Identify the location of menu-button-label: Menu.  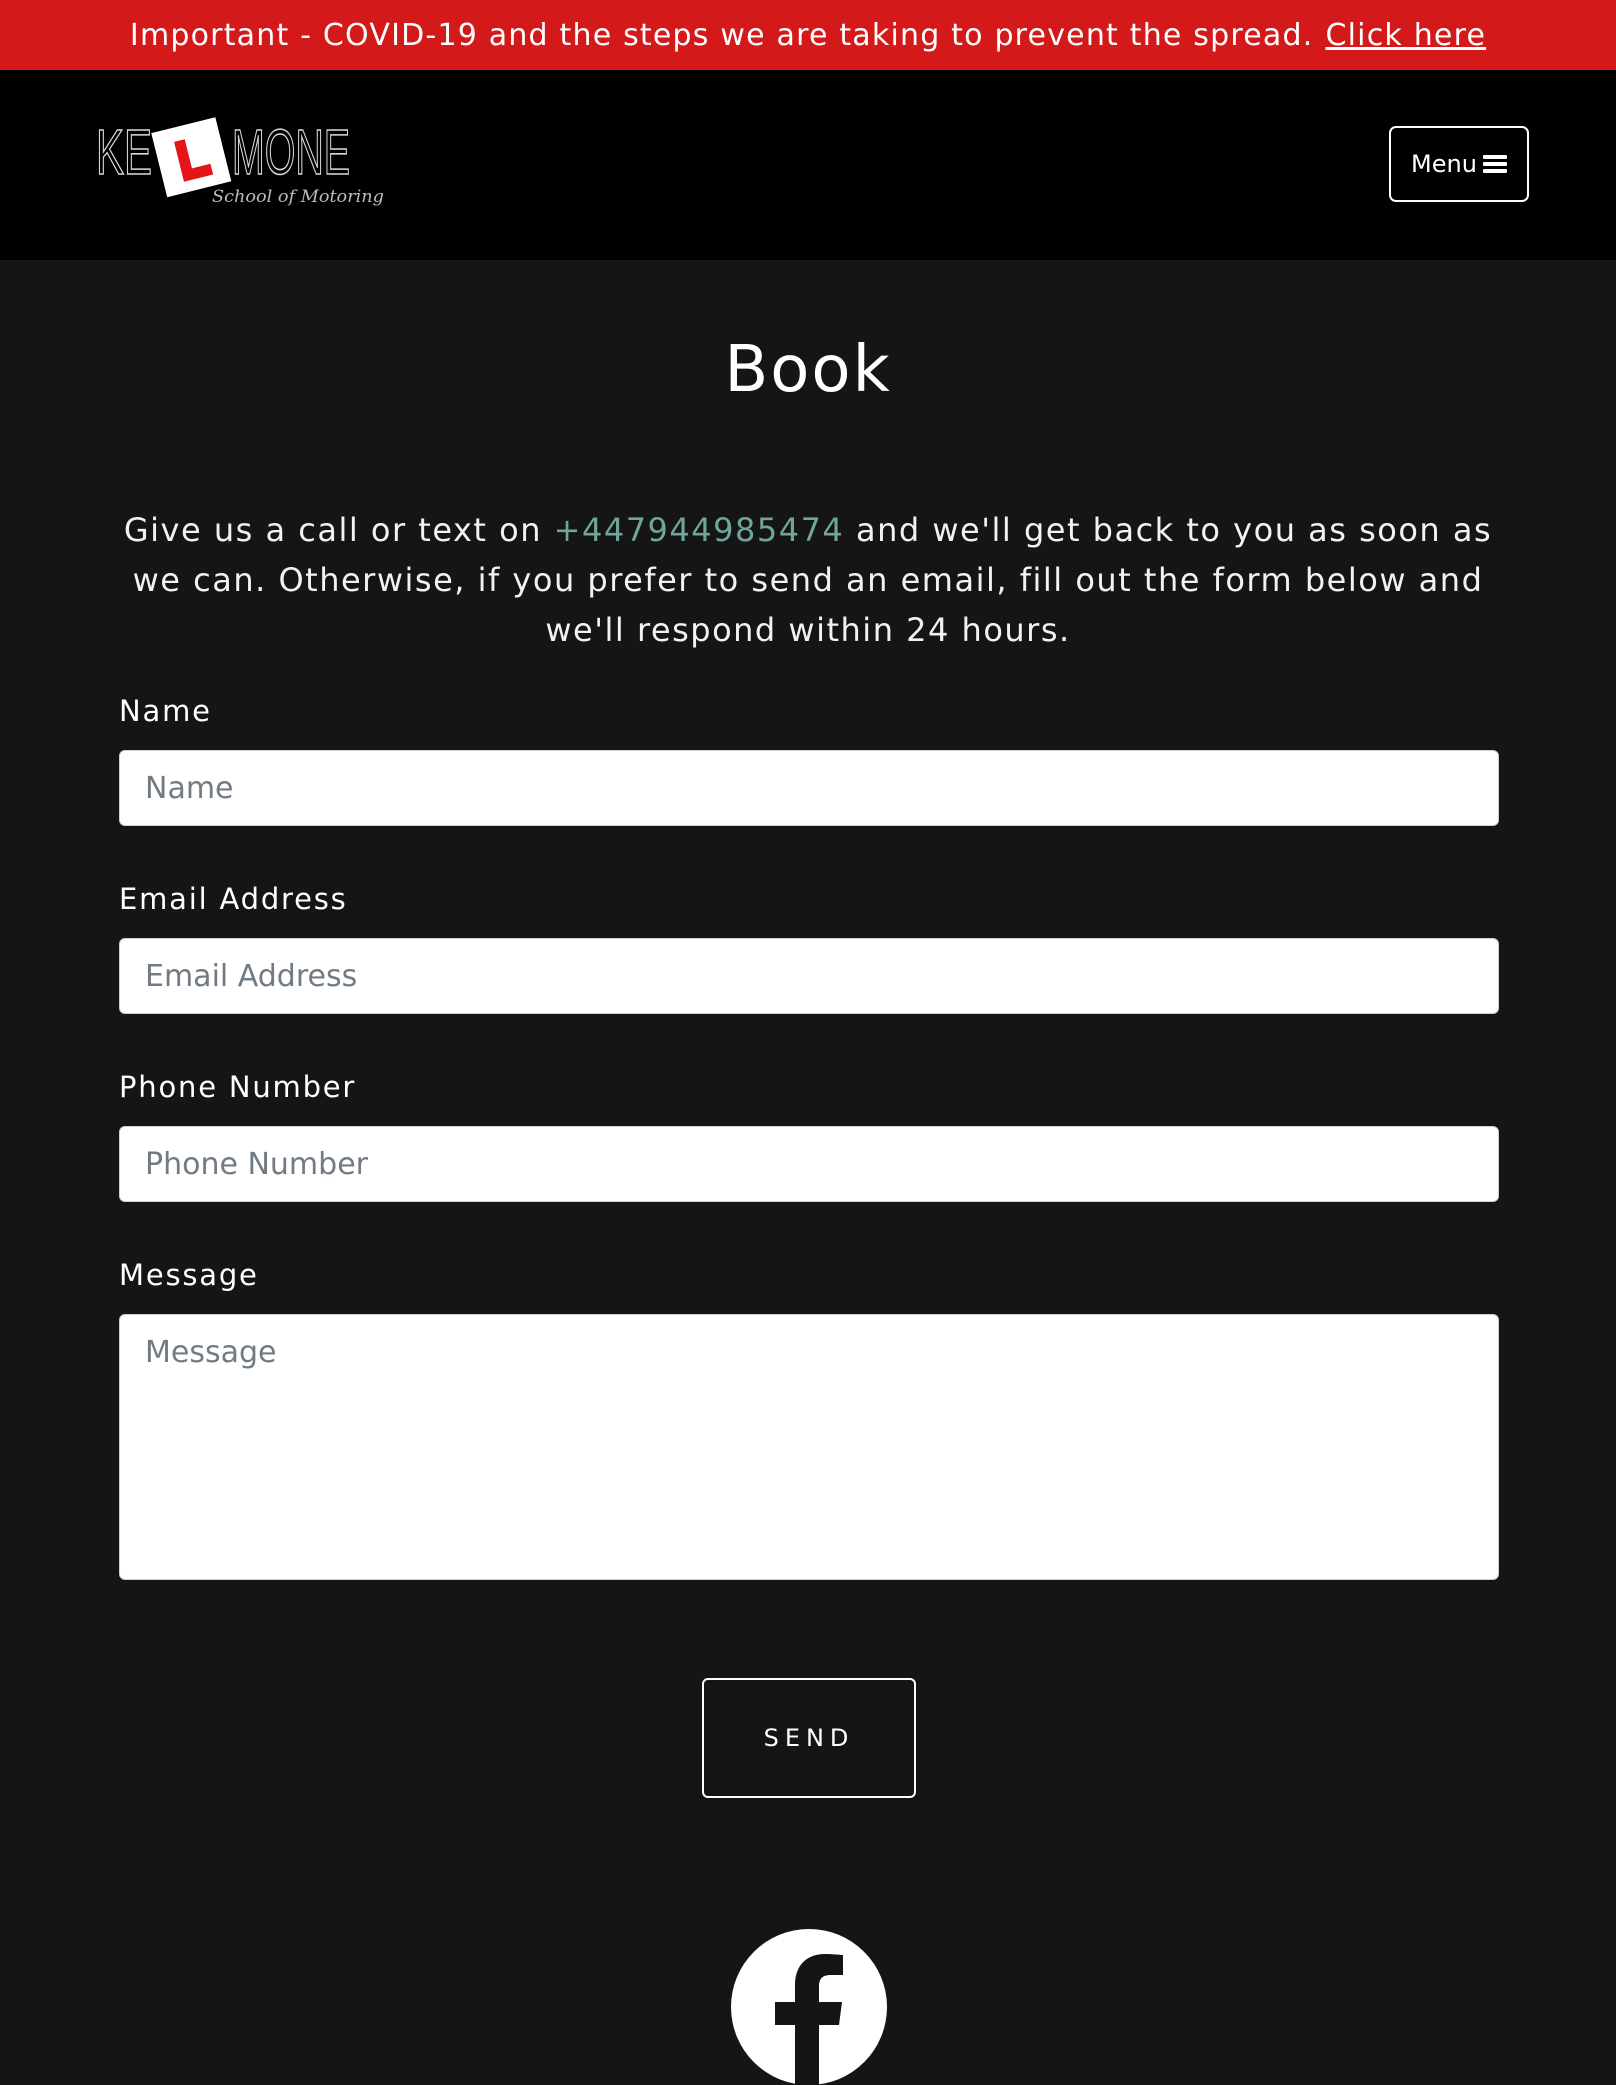
(1444, 164).